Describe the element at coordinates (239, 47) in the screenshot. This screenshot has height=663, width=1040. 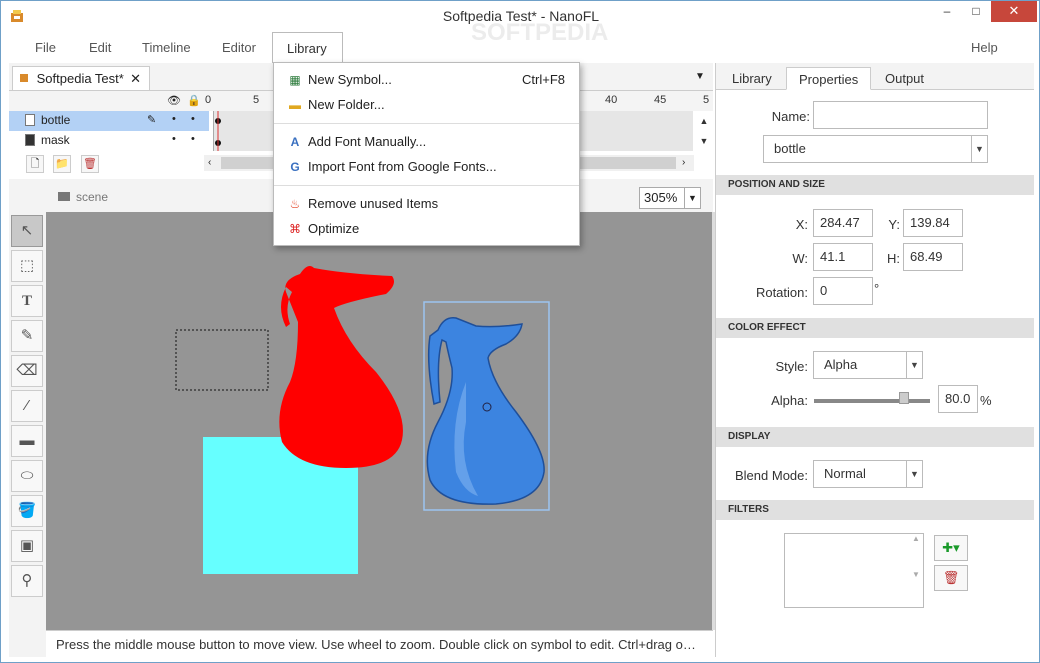
I see `menu-editor: Editor` at that location.